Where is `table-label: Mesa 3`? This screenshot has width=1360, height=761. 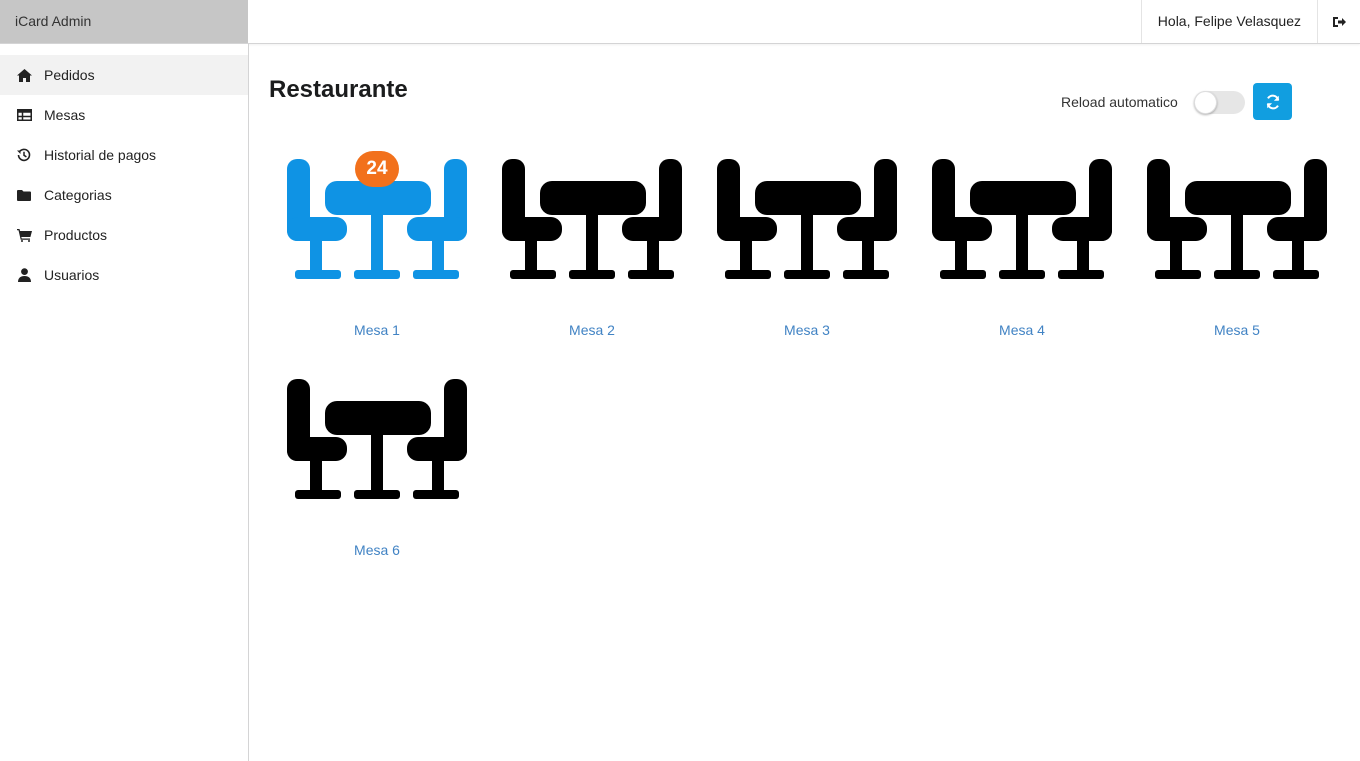
table-label: Mesa 3 is located at coordinates (807, 330).